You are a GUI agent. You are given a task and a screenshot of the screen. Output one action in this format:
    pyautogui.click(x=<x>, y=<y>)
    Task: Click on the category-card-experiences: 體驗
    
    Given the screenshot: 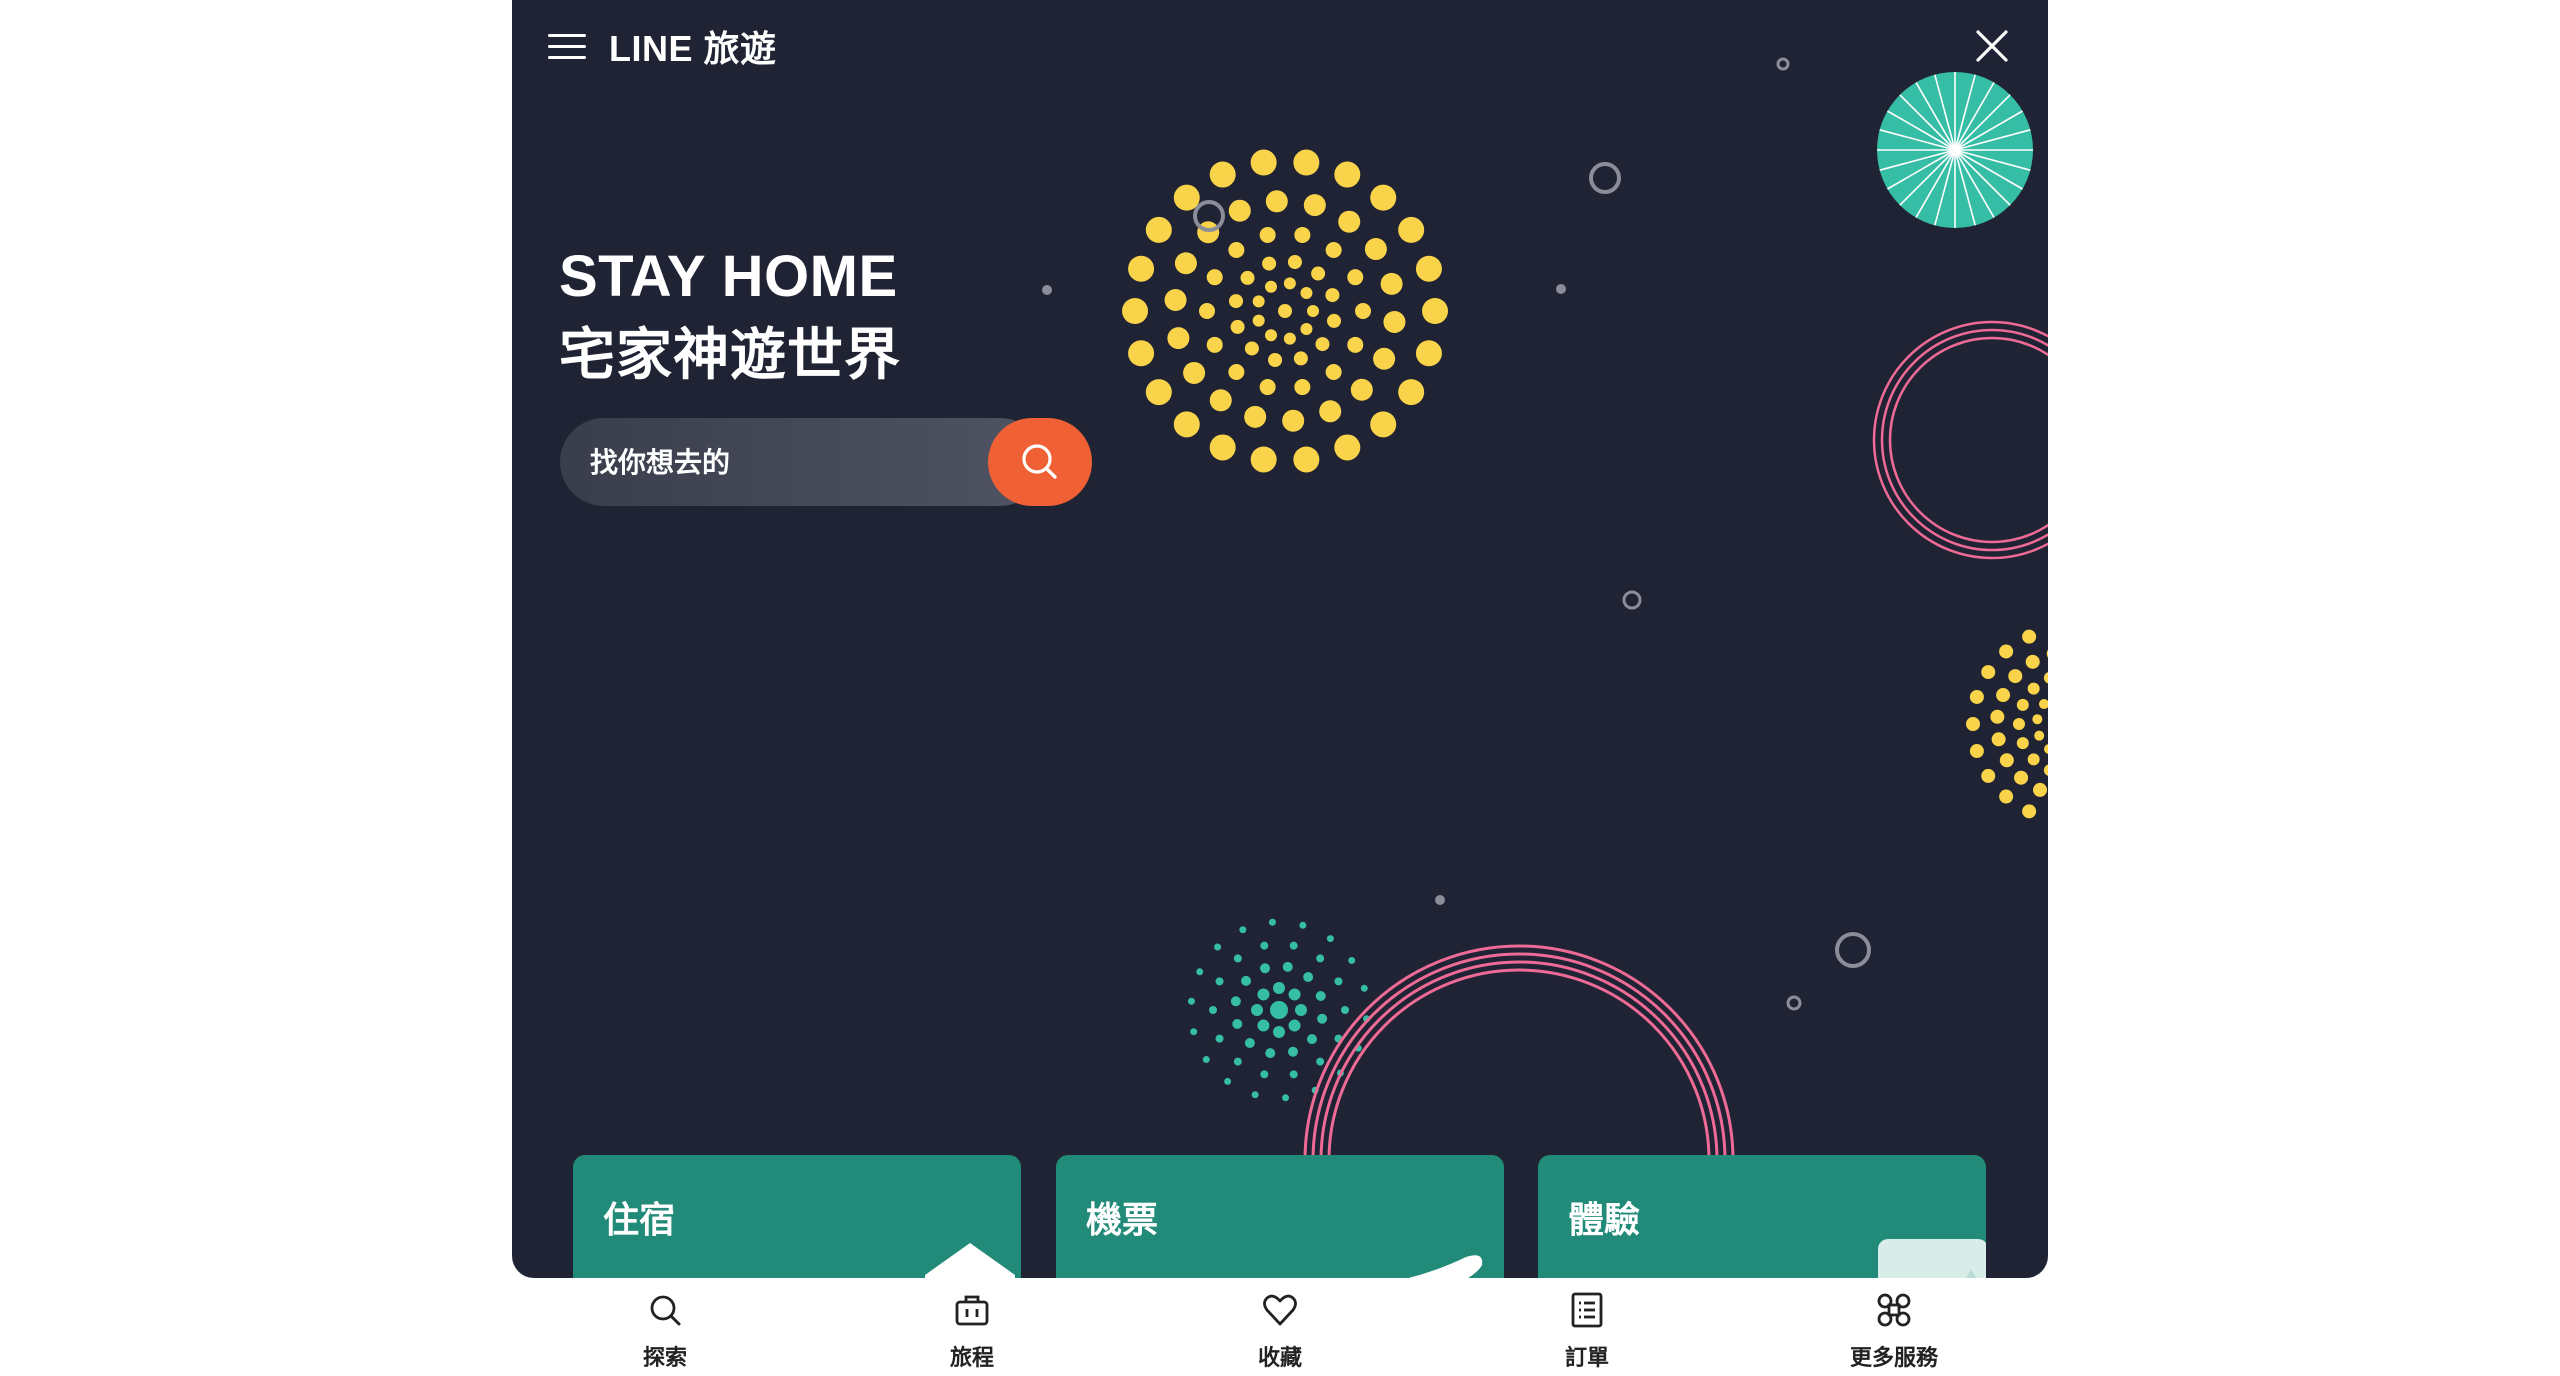 What is the action you would take?
    pyautogui.click(x=1762, y=1216)
    